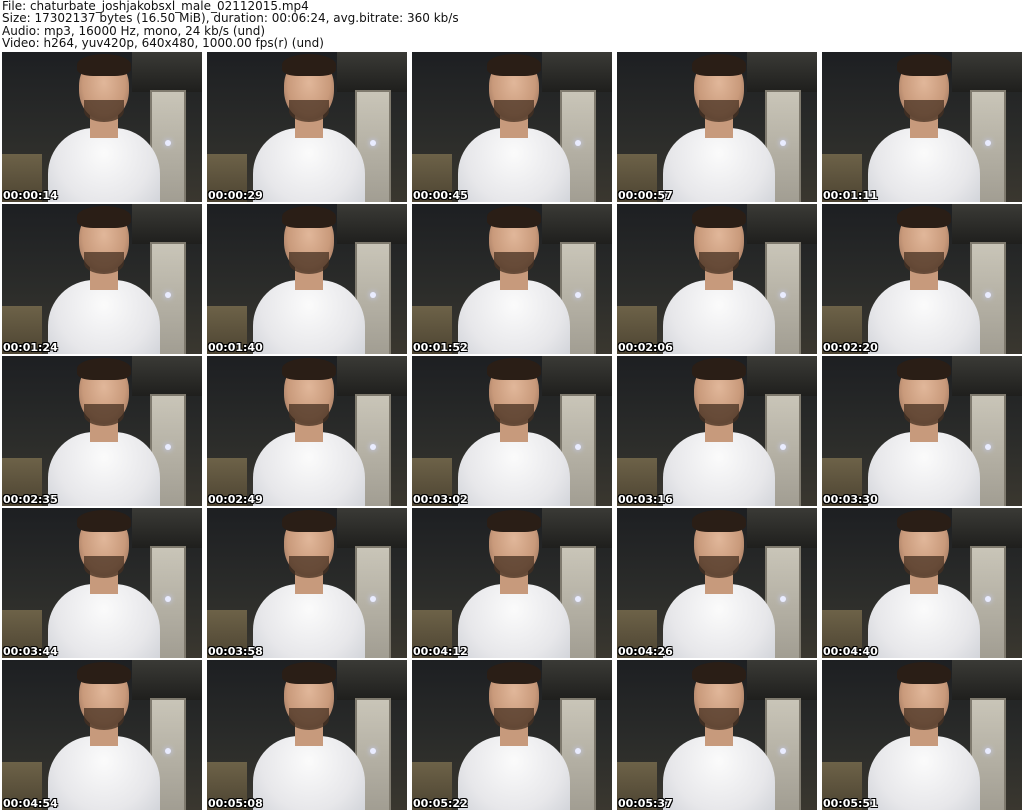 The height and width of the screenshot is (811, 1024). What do you see at coordinates (30, 499) in the screenshot?
I see `frame-timestamp: 00:02:35` at bounding box center [30, 499].